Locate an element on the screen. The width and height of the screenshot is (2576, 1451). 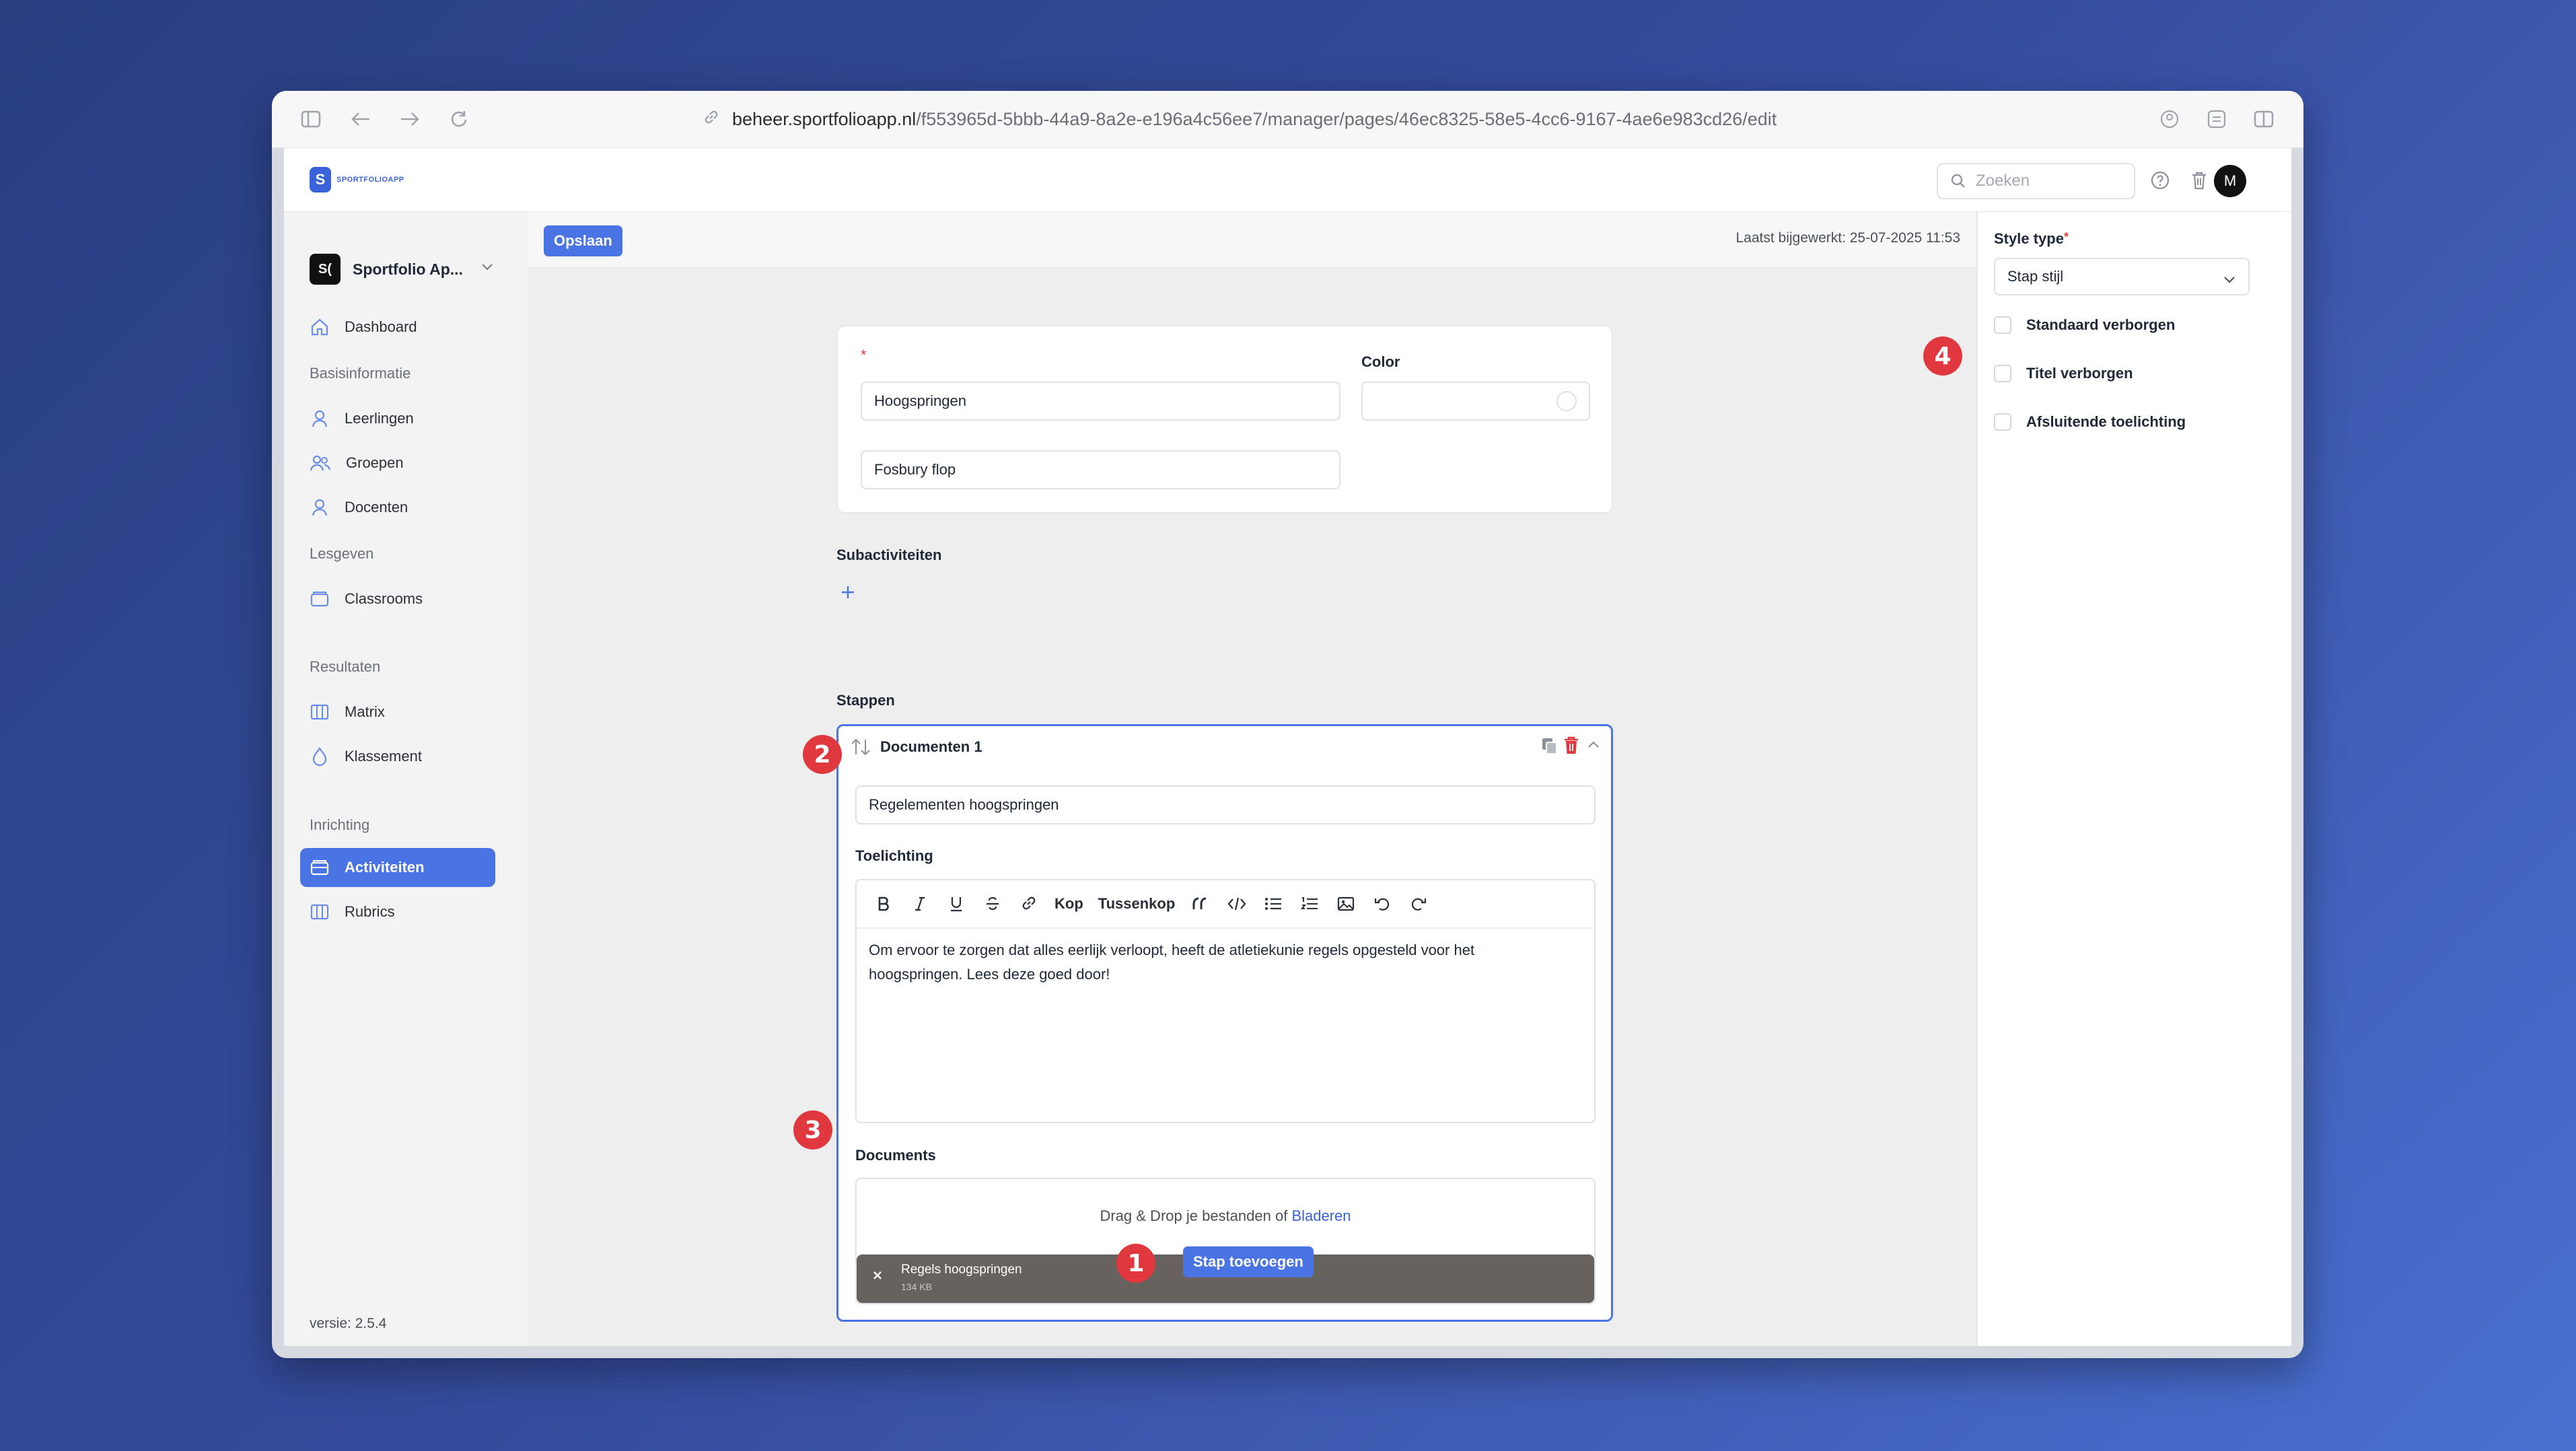
delete-step-icon is located at coordinates (1571, 747).